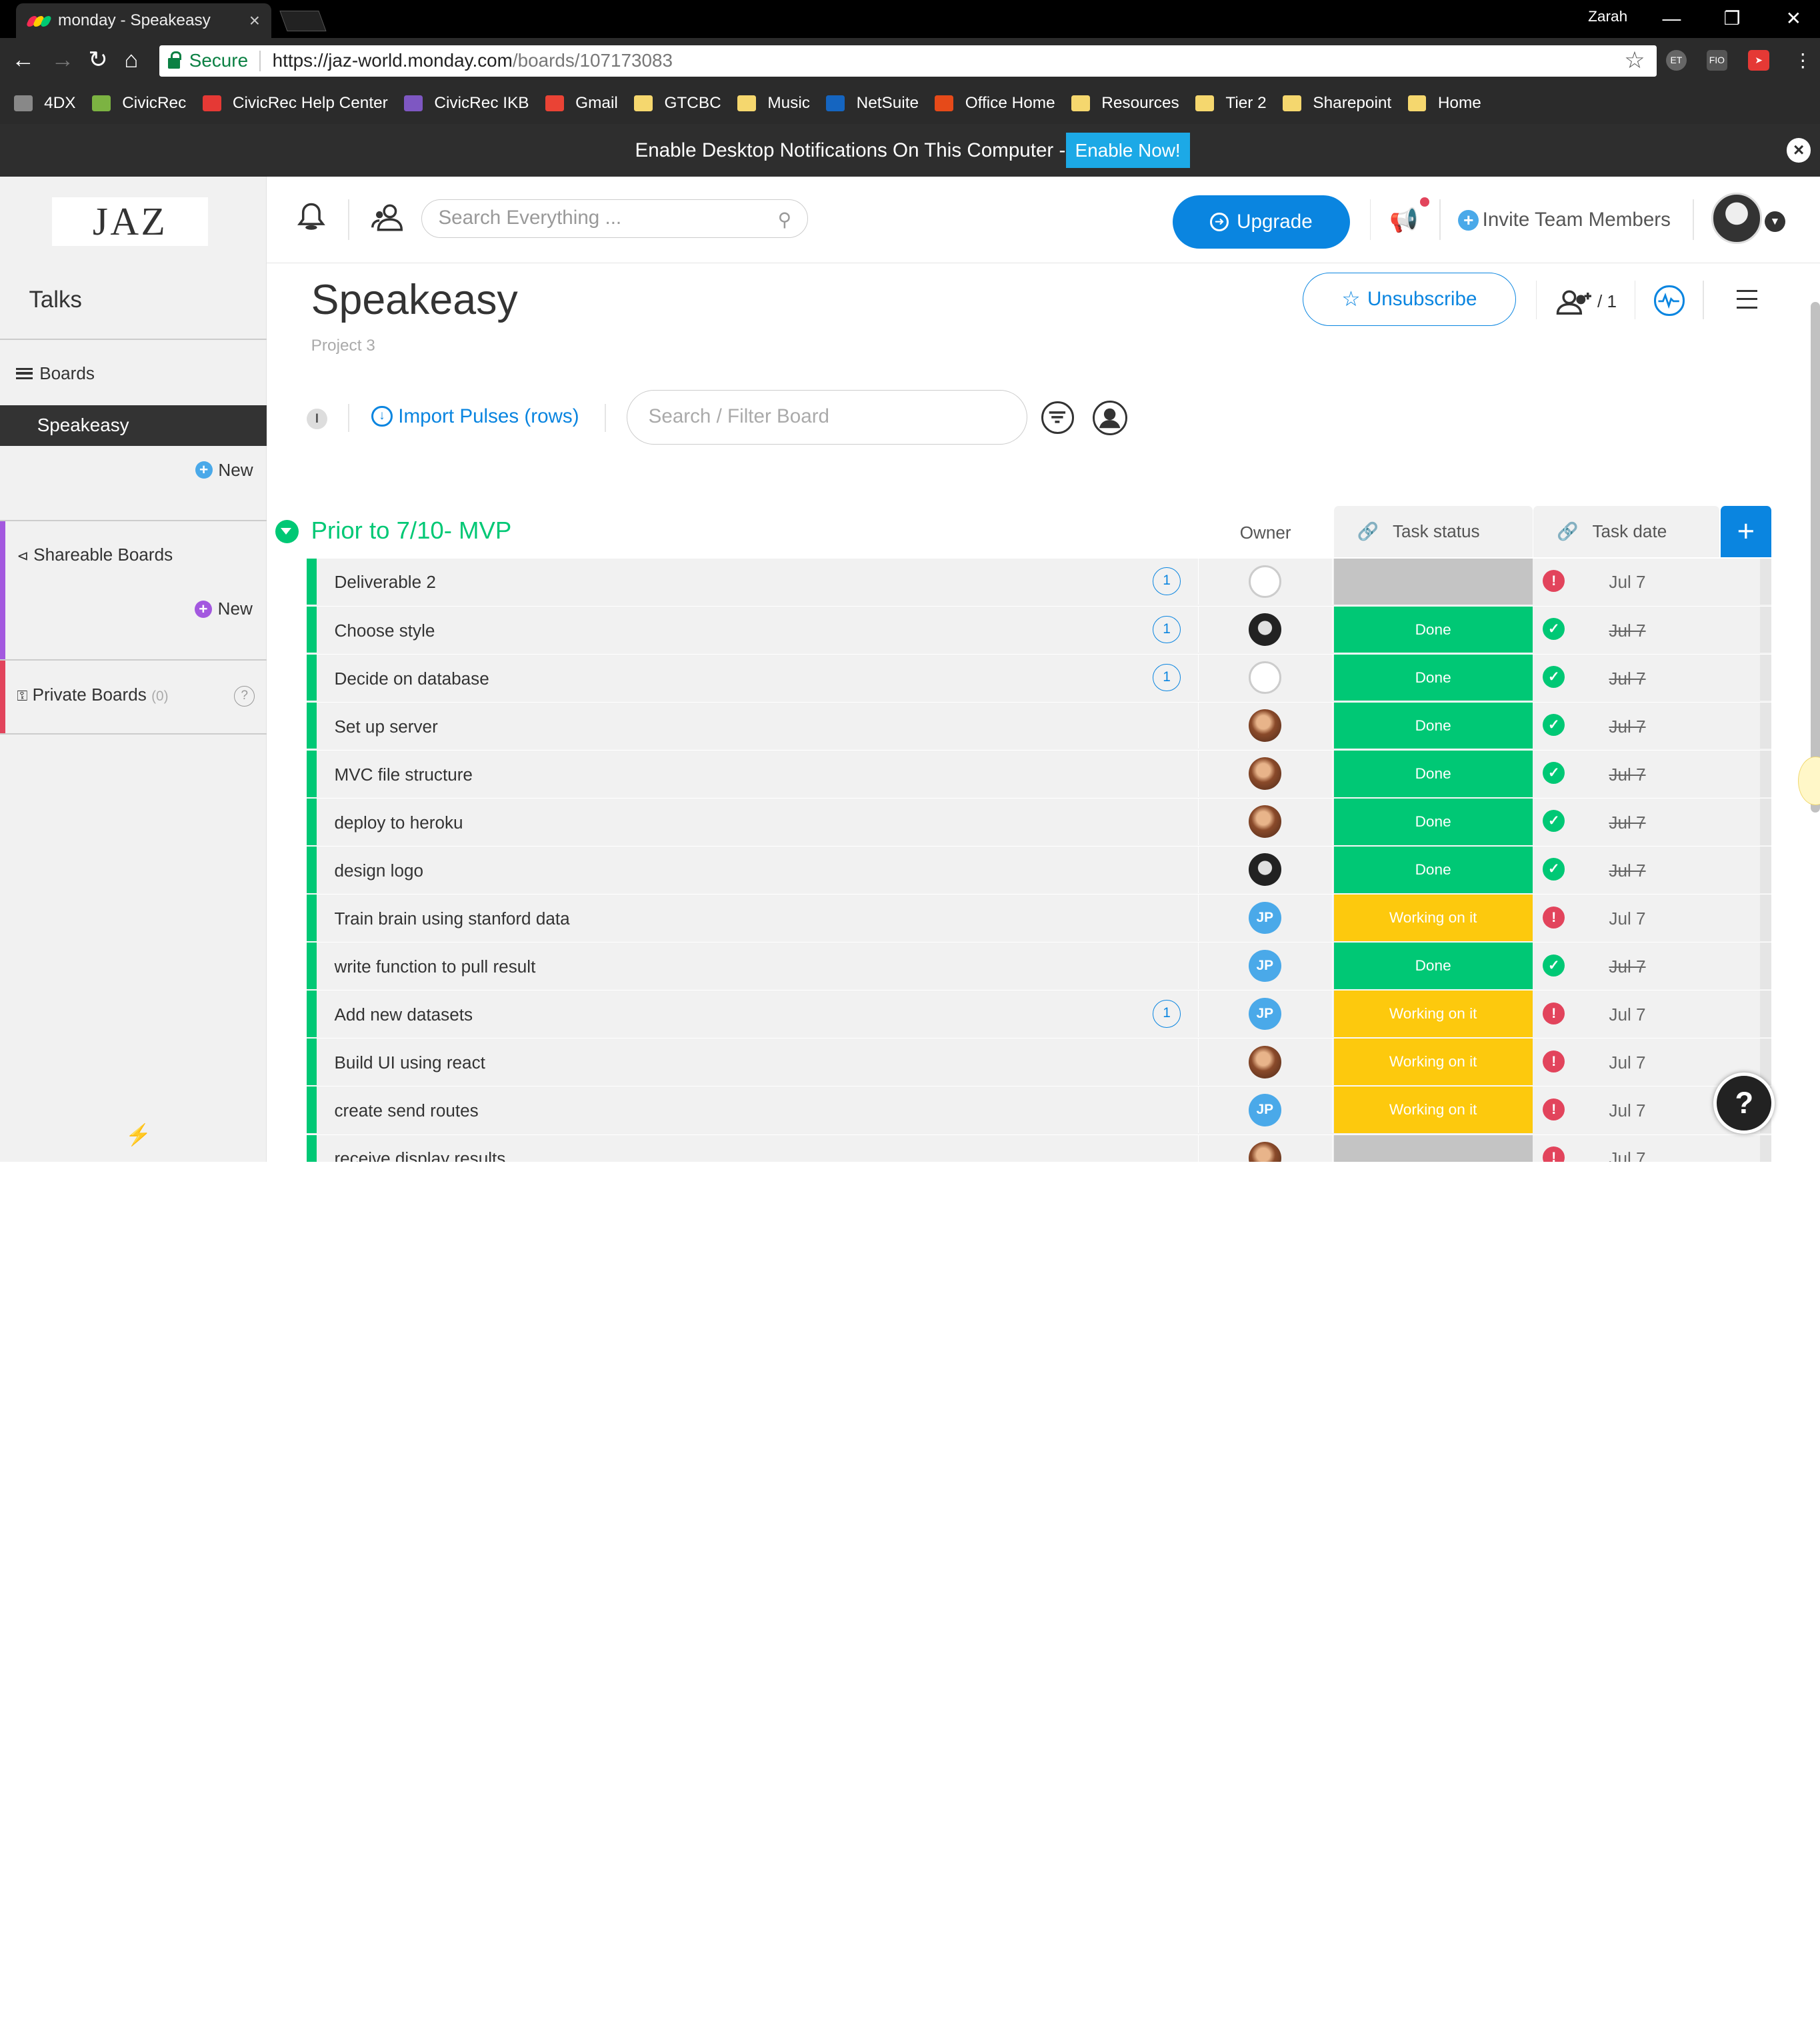 The height and width of the screenshot is (2023, 1820). Describe the element at coordinates (138, 1134) in the screenshot. I see `bolt-icon: ⚡` at that location.